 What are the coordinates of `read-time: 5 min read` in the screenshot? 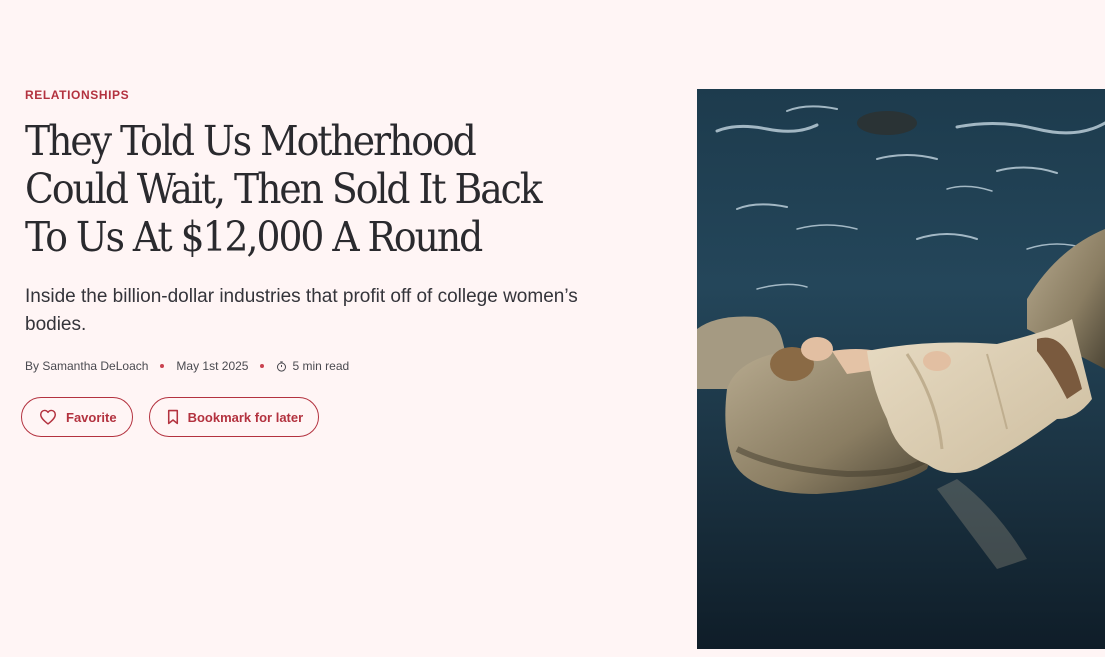 It's located at (321, 366).